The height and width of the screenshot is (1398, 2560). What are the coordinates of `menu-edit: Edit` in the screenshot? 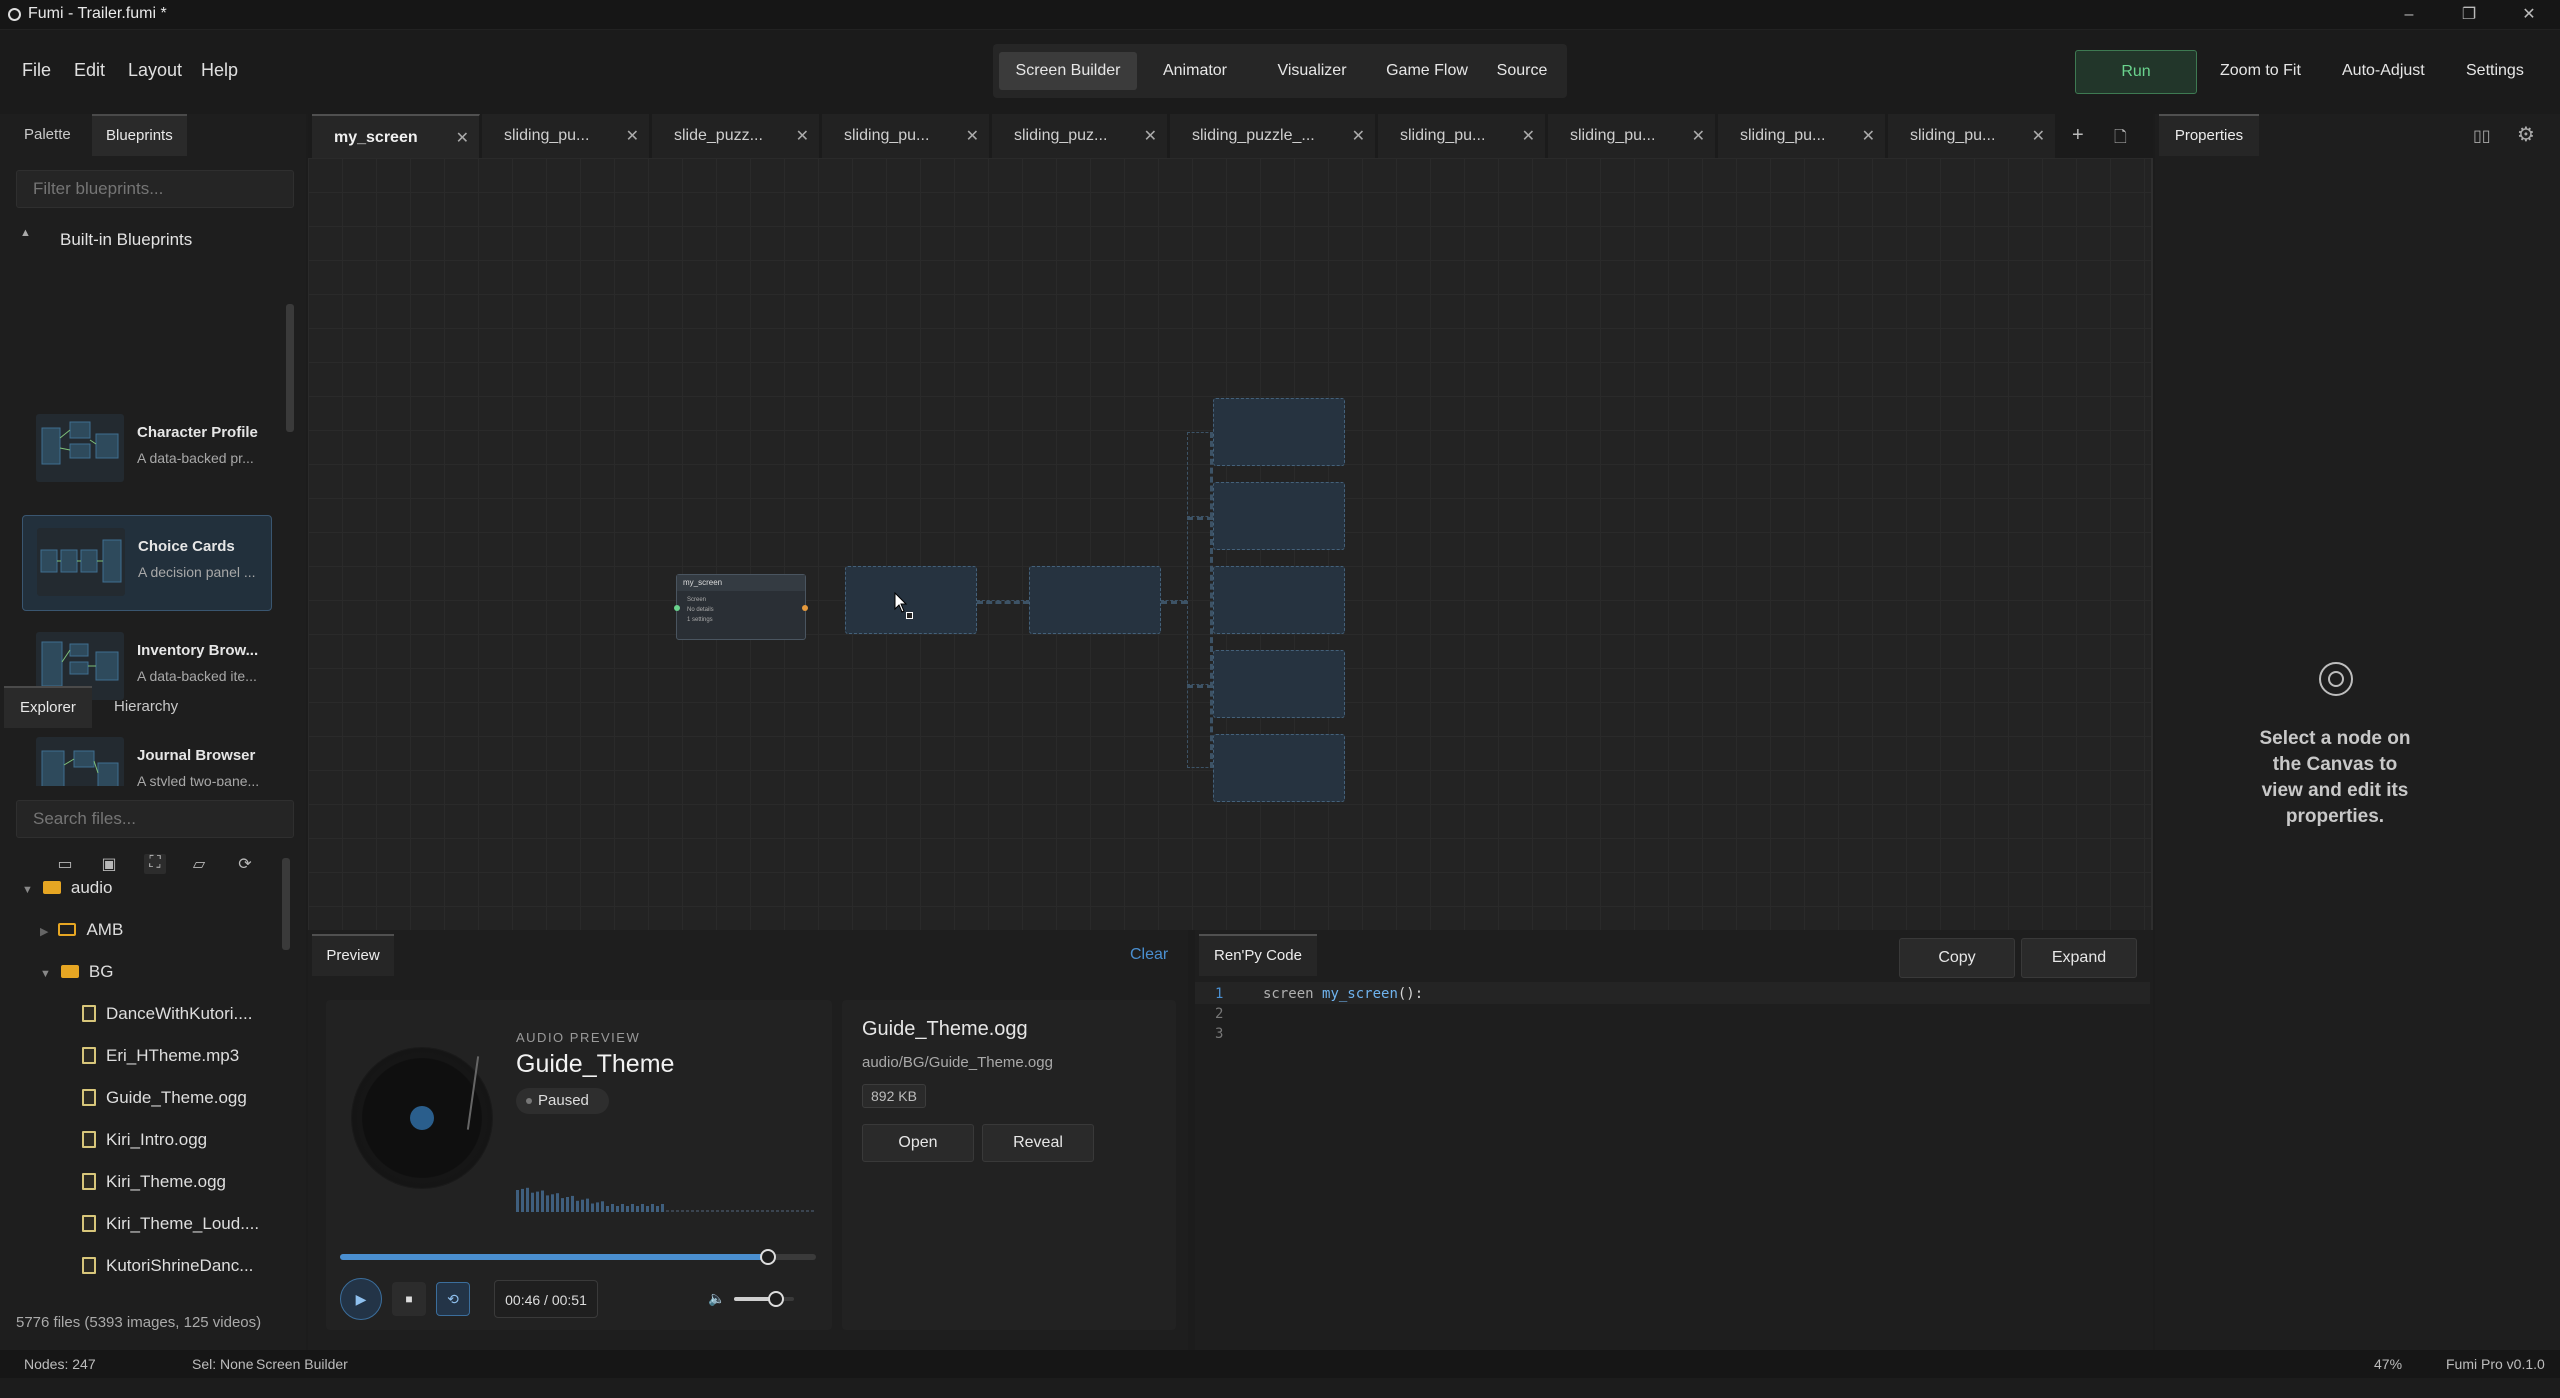 It's located at (89, 70).